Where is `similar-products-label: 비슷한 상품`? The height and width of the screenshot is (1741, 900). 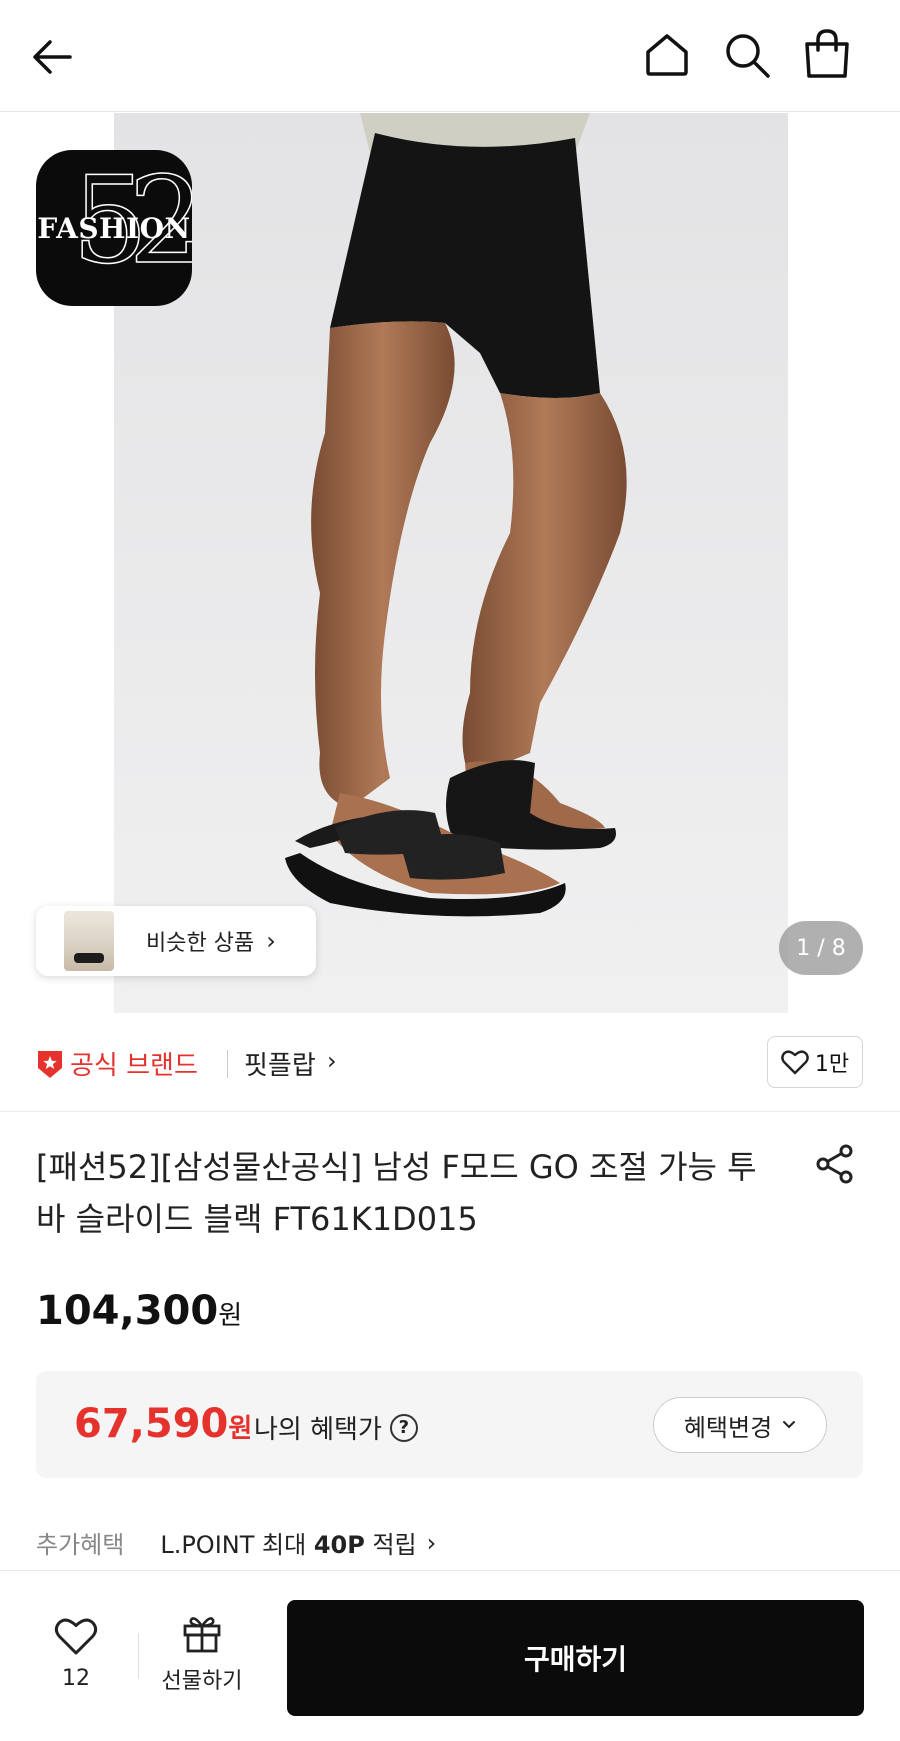
similar-products-label: 비슷한 상품 is located at coordinates (200, 943).